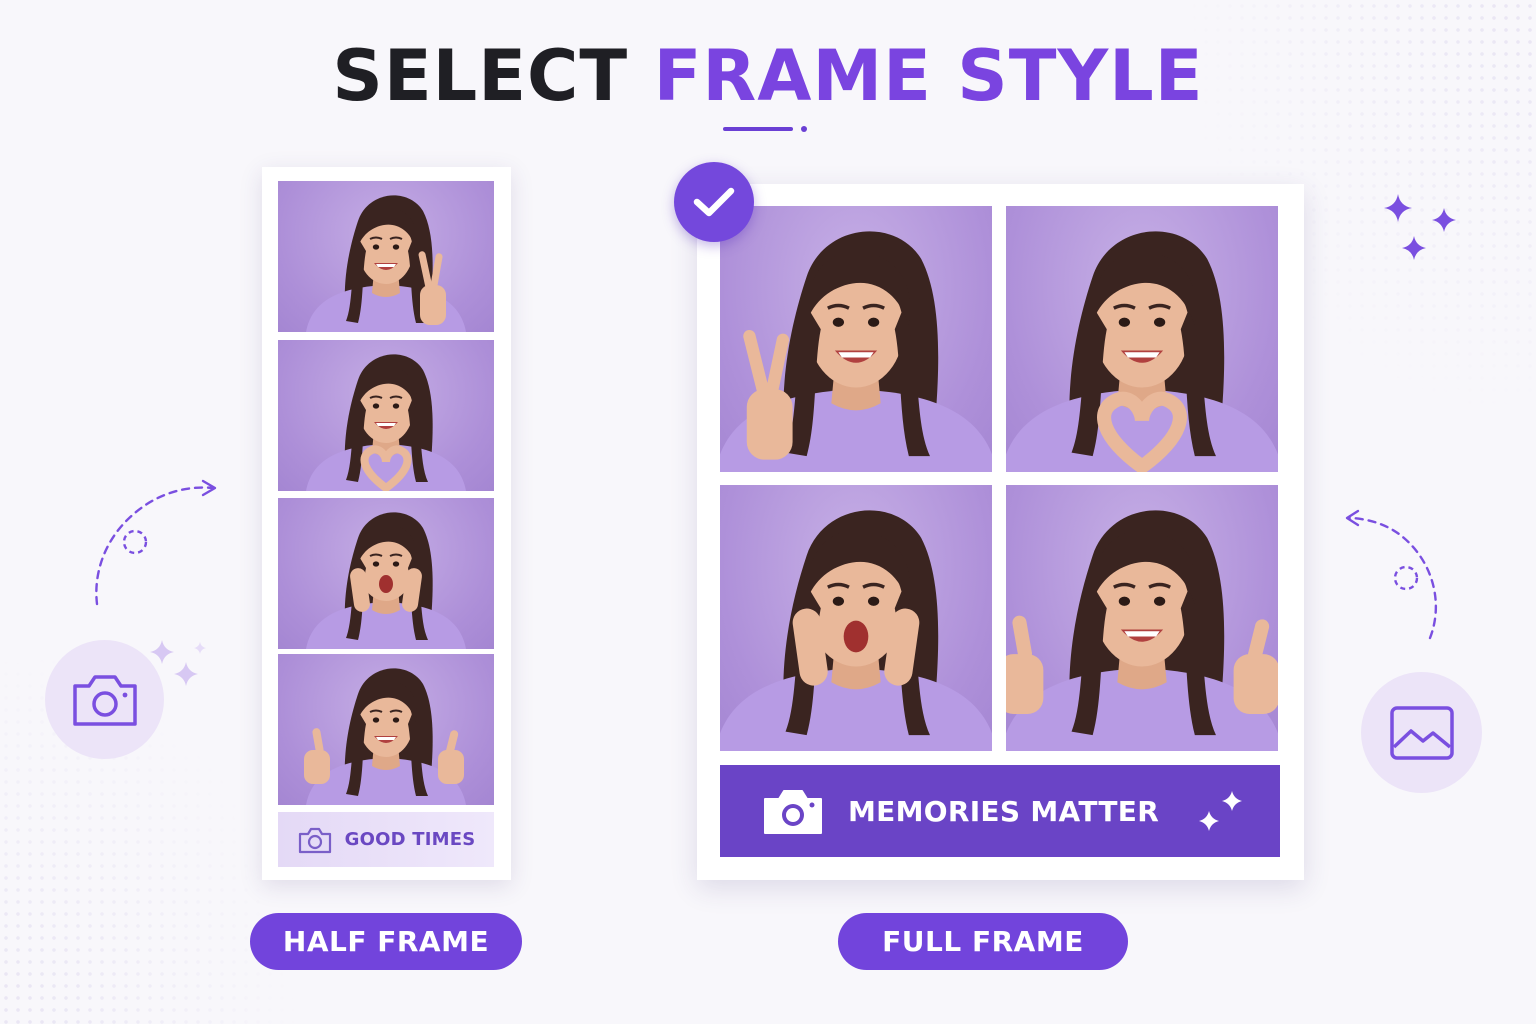 The image size is (1536, 1024). I want to click on image-icon, so click(1421, 732).